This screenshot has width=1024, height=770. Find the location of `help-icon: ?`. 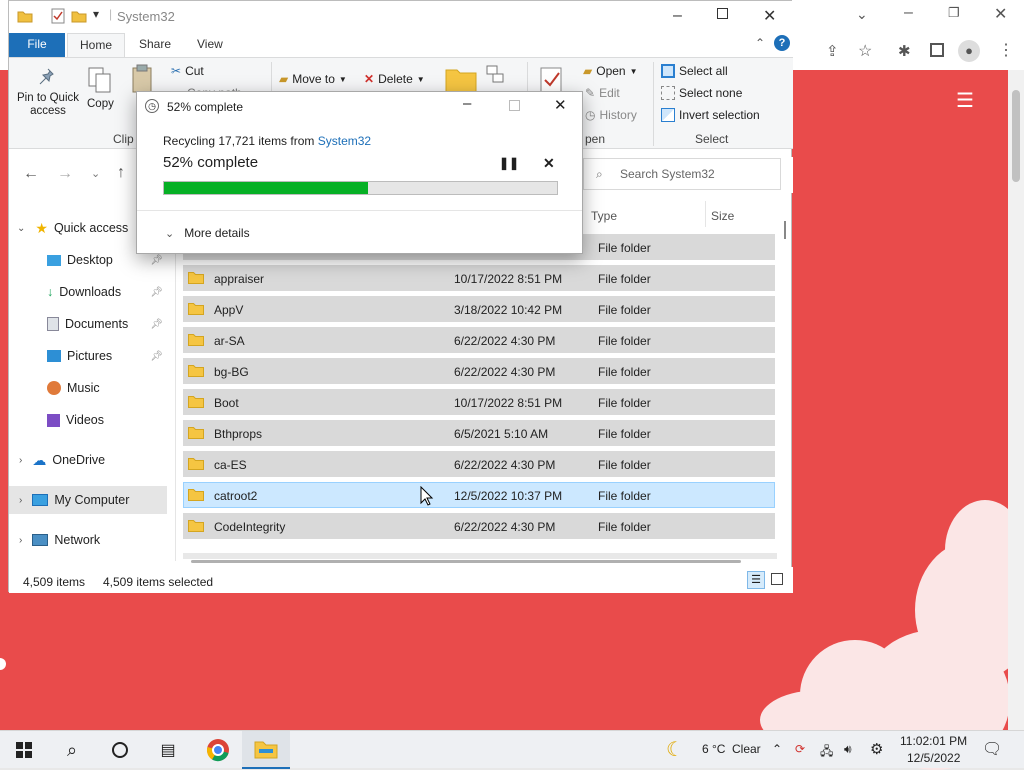

help-icon: ? is located at coordinates (782, 43).